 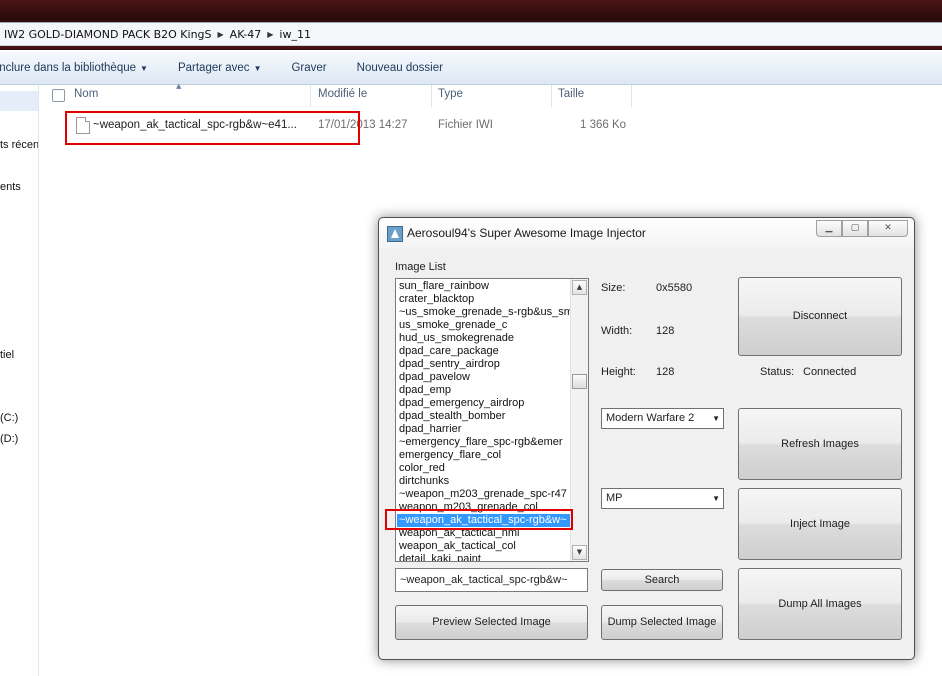 What do you see at coordinates (449, 351) in the screenshot?
I see `image-list-item: dpad_care_package` at bounding box center [449, 351].